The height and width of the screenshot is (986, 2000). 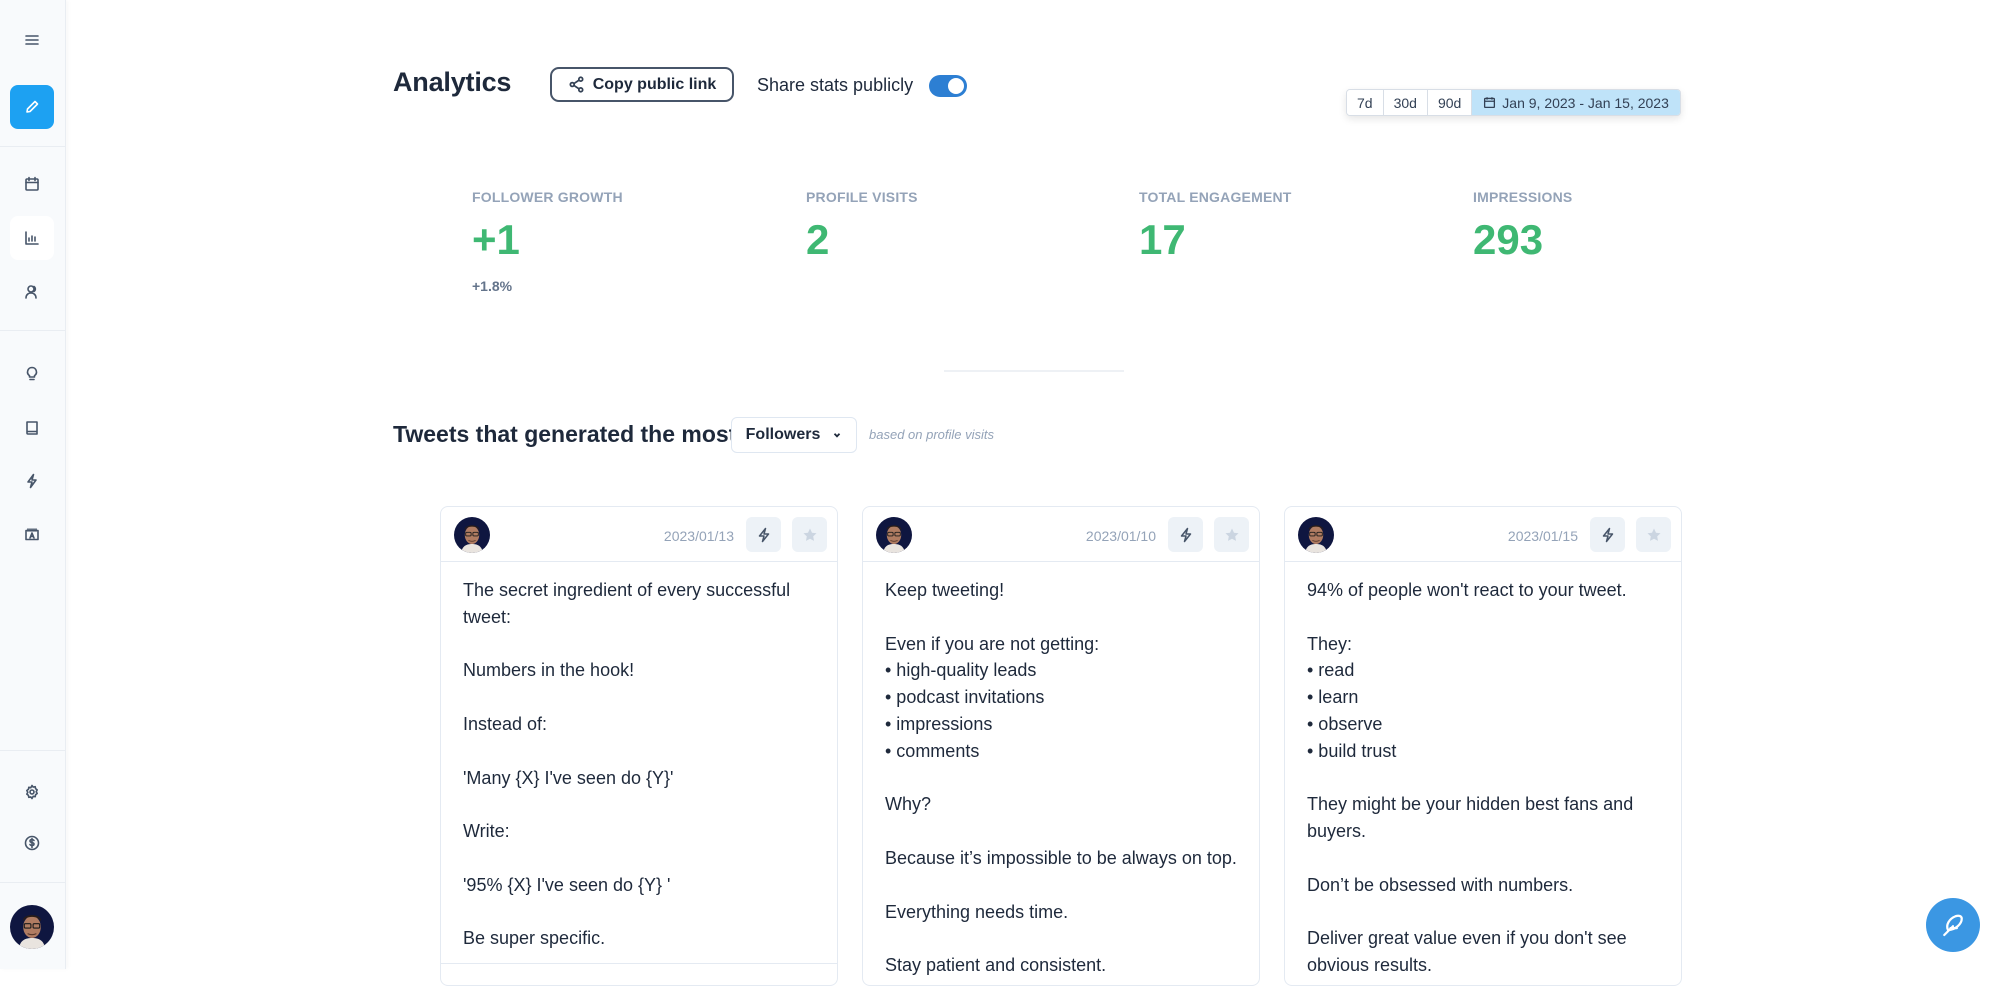 I want to click on stat-value: +1, so click(x=496, y=239).